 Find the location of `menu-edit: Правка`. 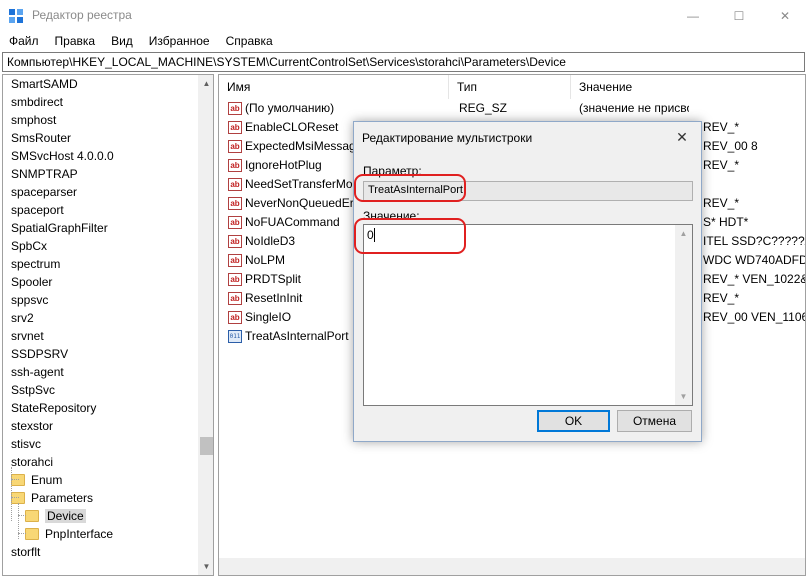

menu-edit: Правка is located at coordinates (74, 41).